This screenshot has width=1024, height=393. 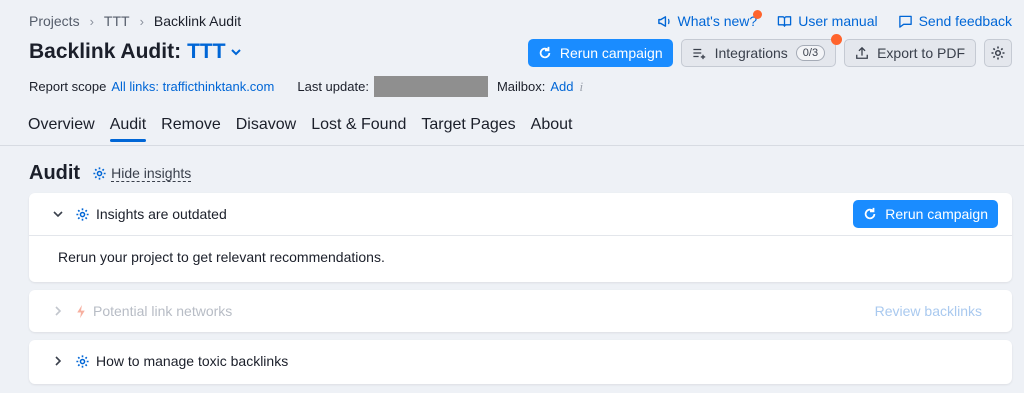 I want to click on insight-card-header: Potential link networks Review backlinks, so click(x=520, y=311).